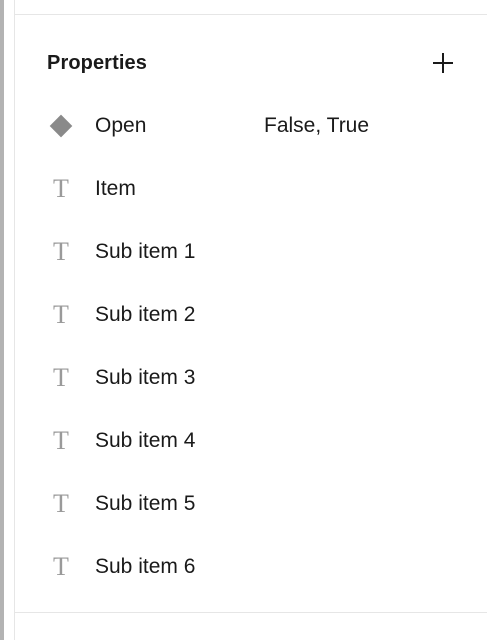 The height and width of the screenshot is (640, 487). Describe the element at coordinates (145, 251) in the screenshot. I see `property-label: Sub item 1` at that location.